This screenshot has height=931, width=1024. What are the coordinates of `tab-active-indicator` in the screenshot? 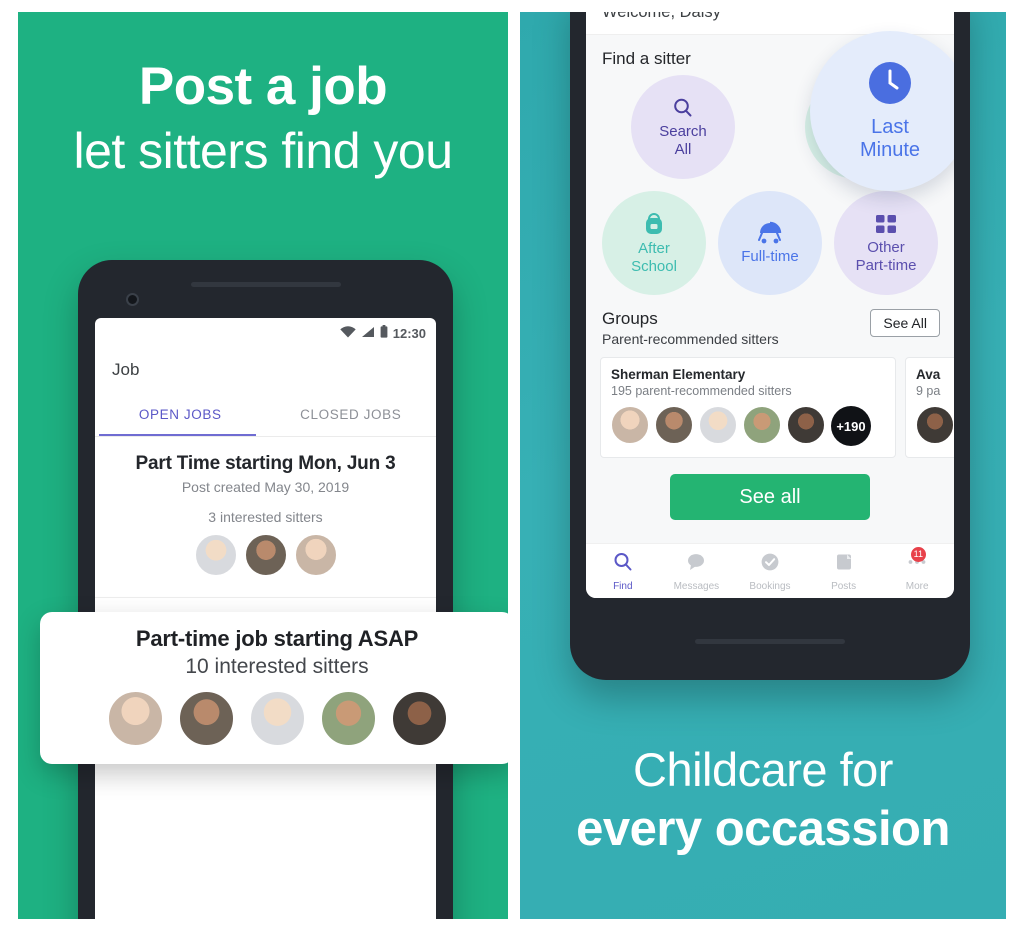 It's located at (177, 434).